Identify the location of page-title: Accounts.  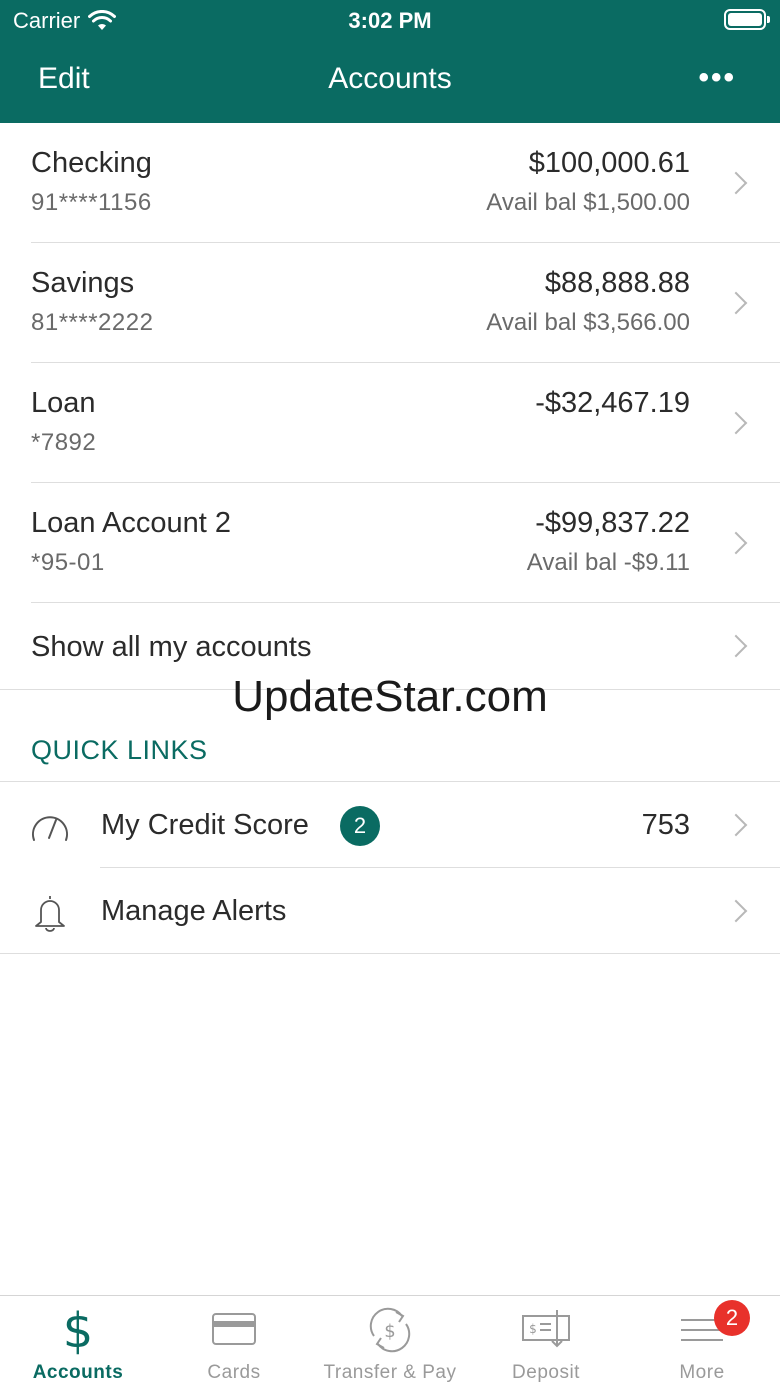
(390, 78).